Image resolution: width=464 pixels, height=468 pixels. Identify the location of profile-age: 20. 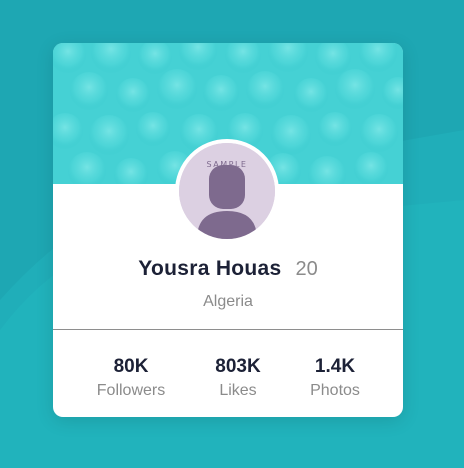
(306, 269).